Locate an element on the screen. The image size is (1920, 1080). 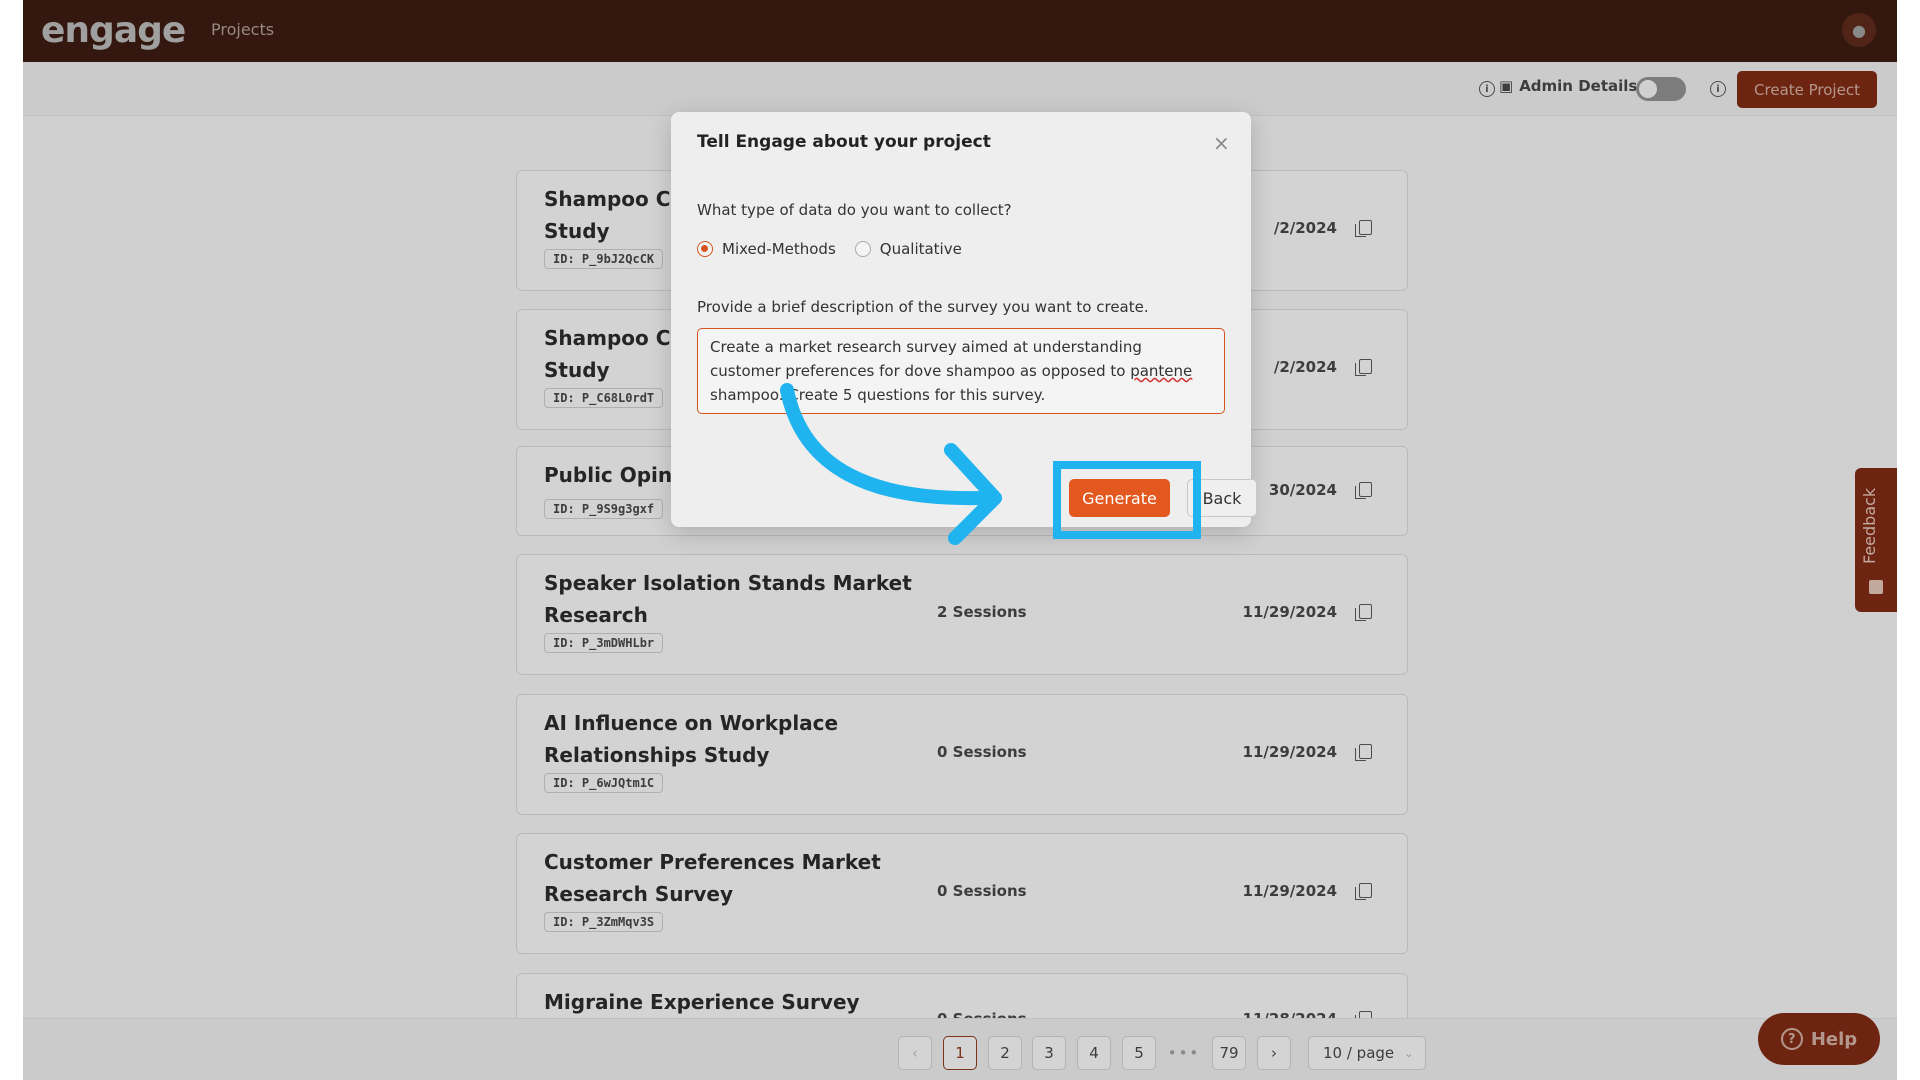
highlight-box is located at coordinates (1127, 500).